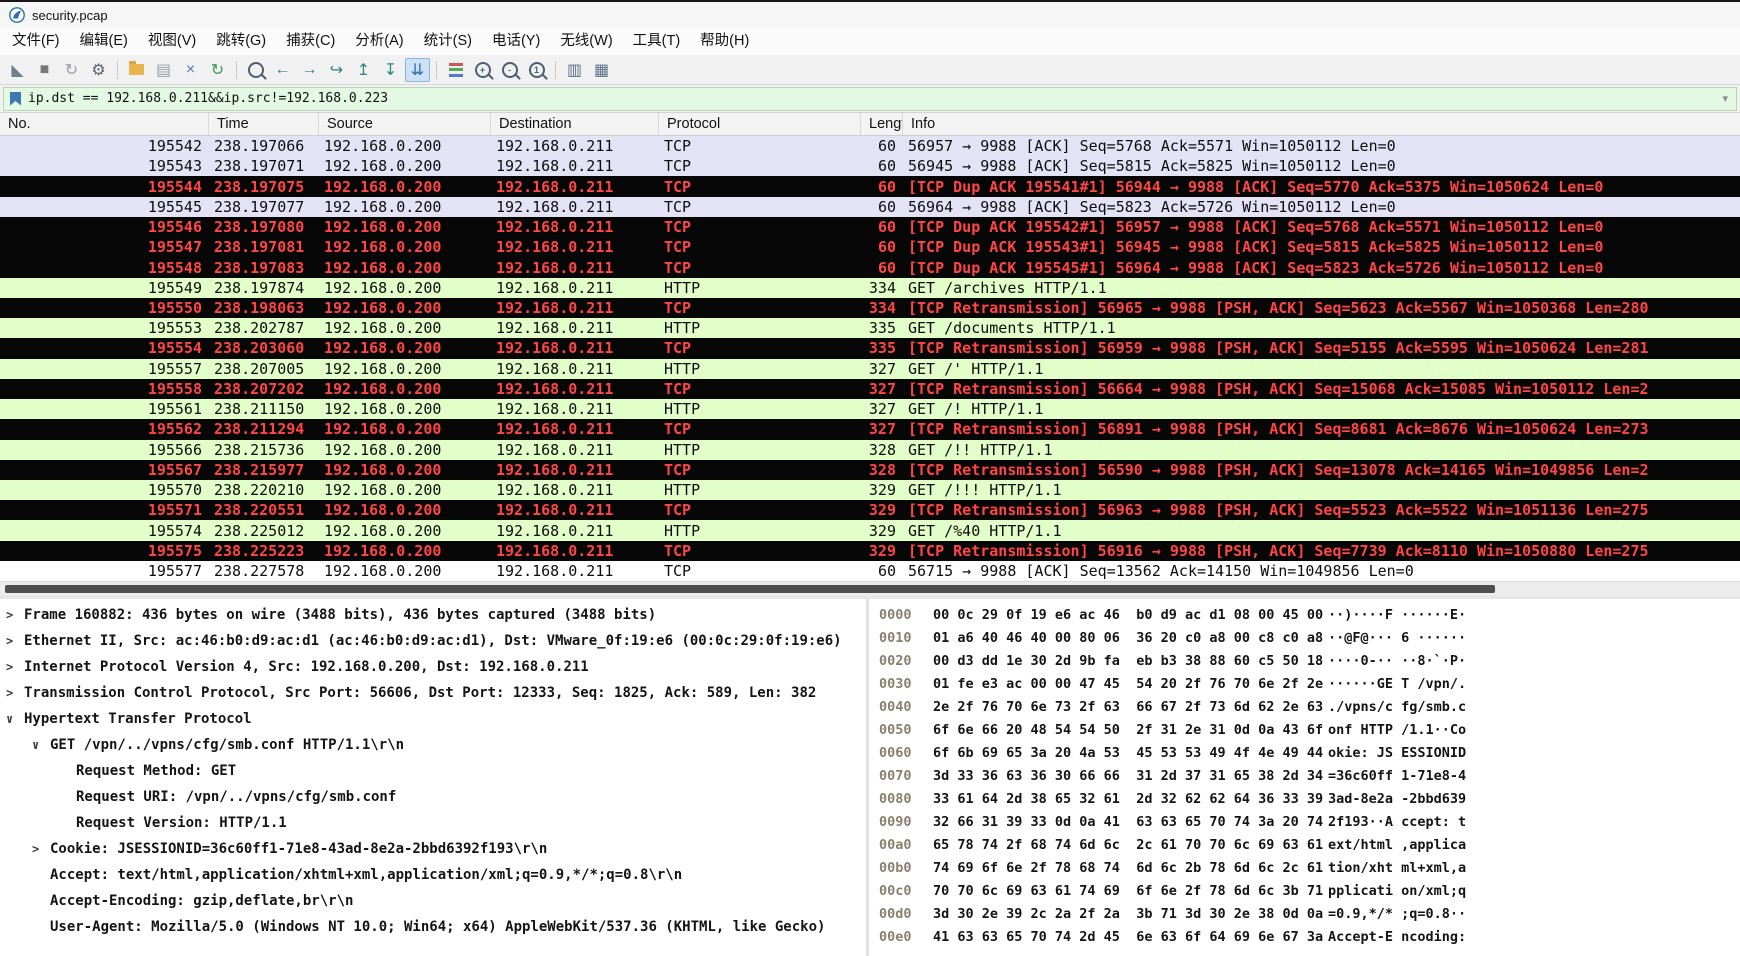  What do you see at coordinates (448, 41) in the screenshot?
I see `menu-statistics: 统计(S)` at bounding box center [448, 41].